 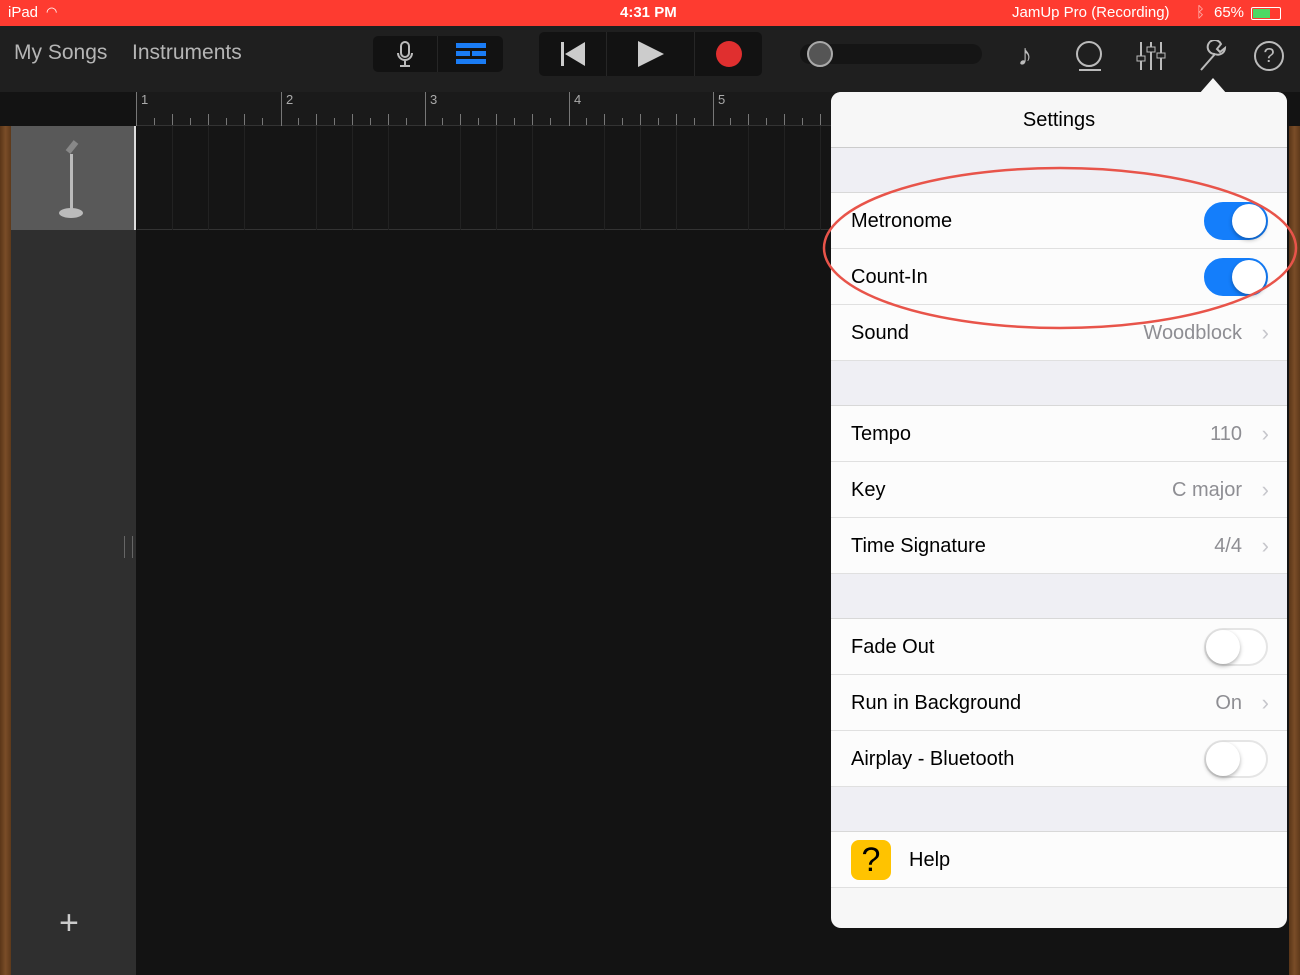 I want to click on device-name: iPad, so click(x=23, y=12).